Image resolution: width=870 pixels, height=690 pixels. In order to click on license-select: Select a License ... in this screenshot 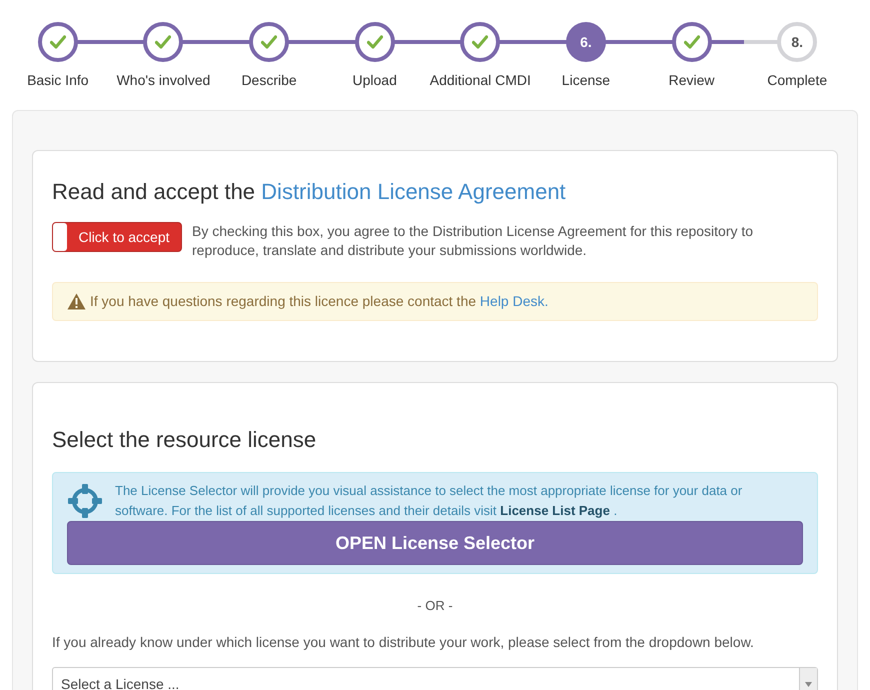, I will do `click(435, 678)`.